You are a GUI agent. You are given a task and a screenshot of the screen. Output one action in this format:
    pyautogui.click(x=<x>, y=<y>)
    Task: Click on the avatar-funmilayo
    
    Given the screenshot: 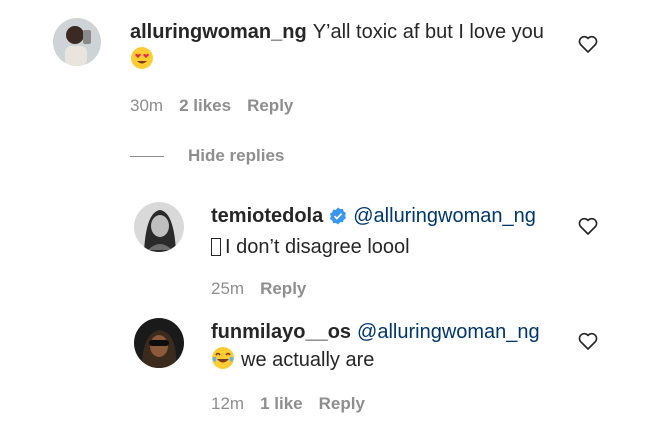 What is the action you would take?
    pyautogui.click(x=159, y=343)
    